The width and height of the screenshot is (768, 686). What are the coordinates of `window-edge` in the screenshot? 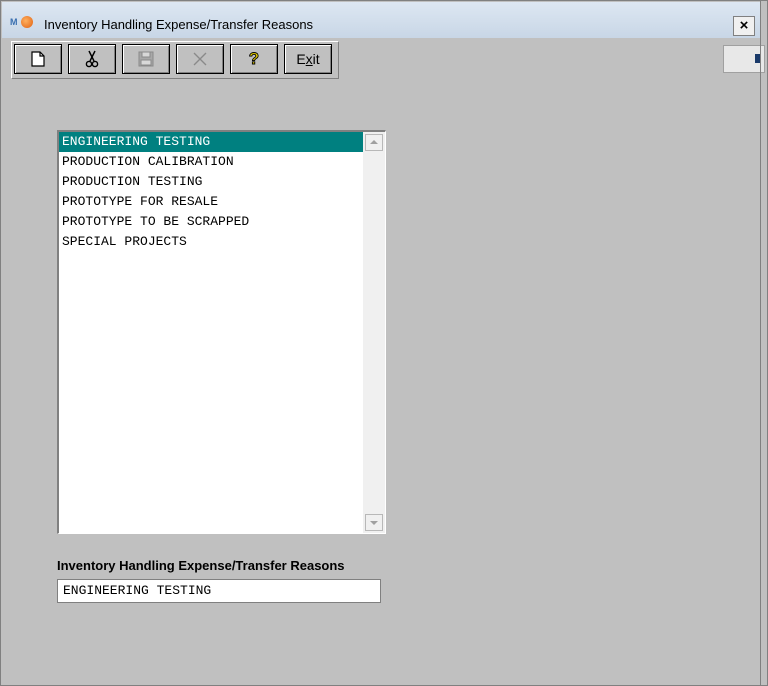 It's located at (760, 343).